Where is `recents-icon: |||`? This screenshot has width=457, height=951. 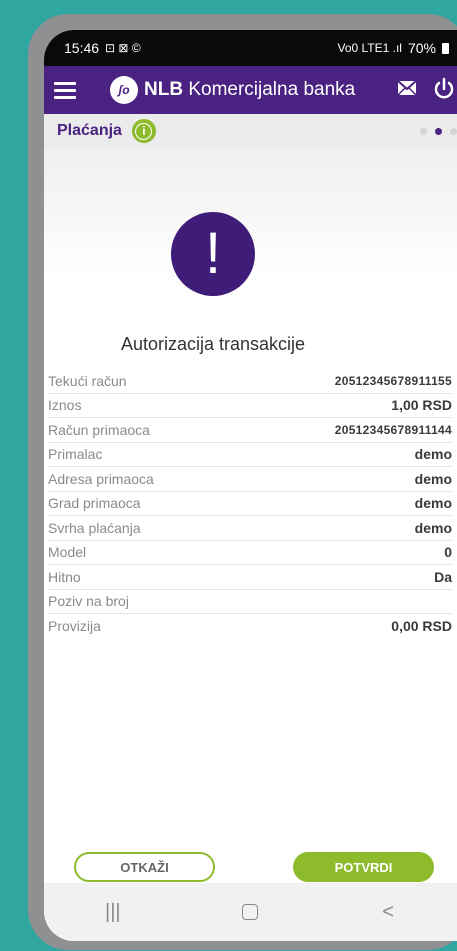
recents-icon: ||| is located at coordinates (113, 912).